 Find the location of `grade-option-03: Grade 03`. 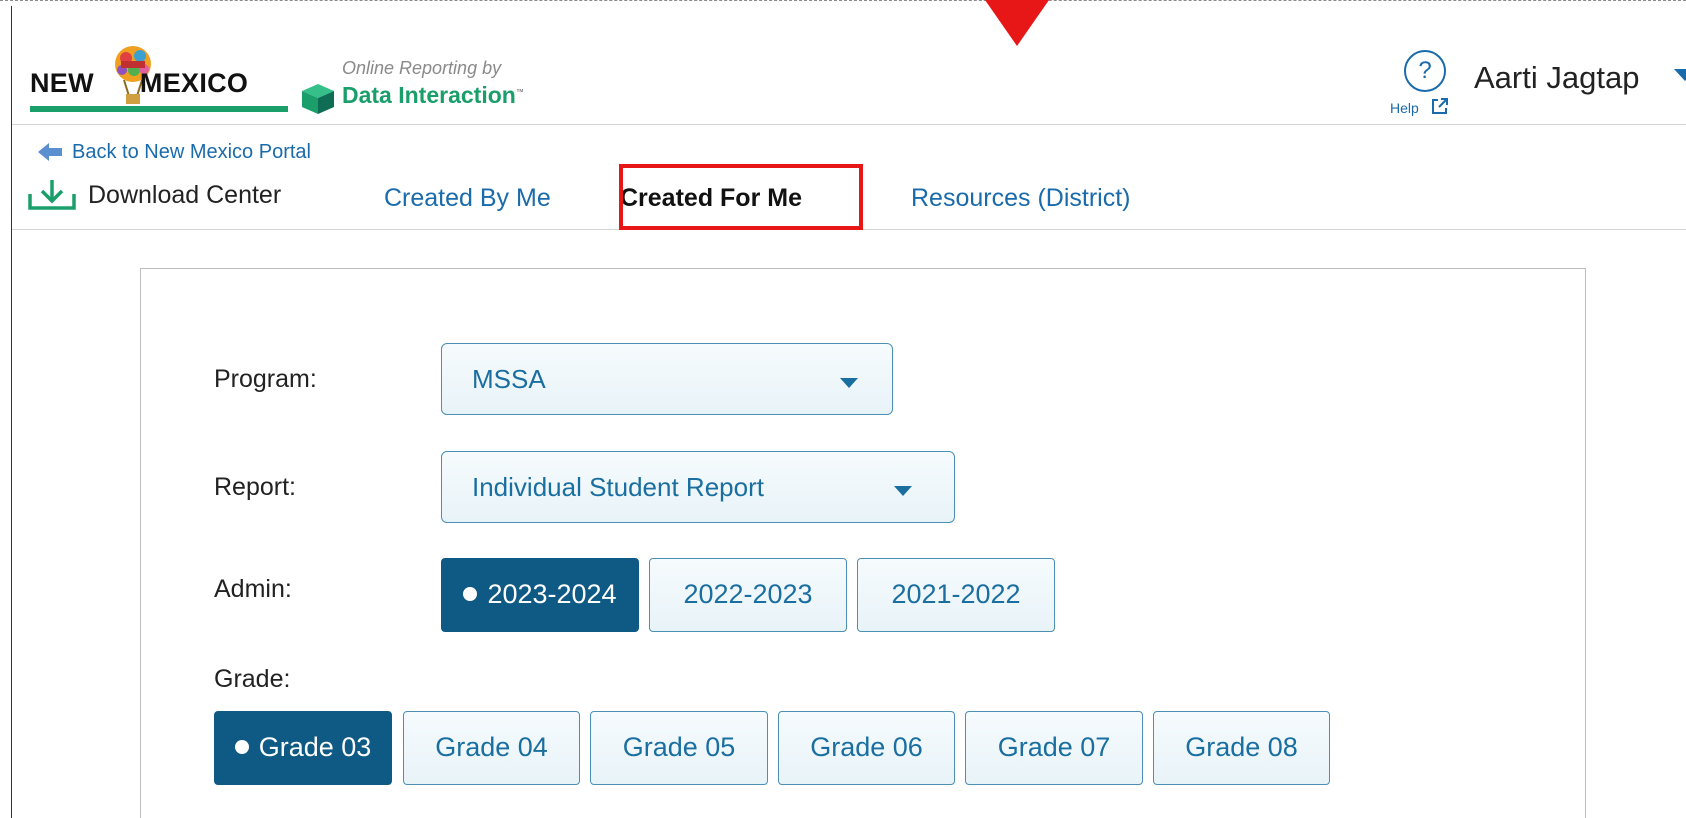

grade-option-03: Grade 03 is located at coordinates (303, 748).